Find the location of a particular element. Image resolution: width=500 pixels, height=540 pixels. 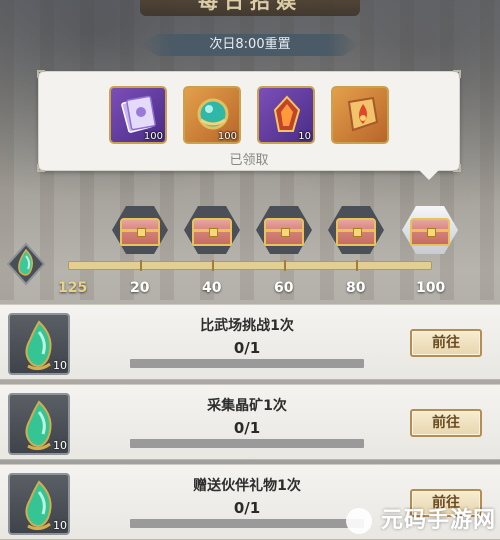

milestone-chest-selected is located at coordinates (430, 230).